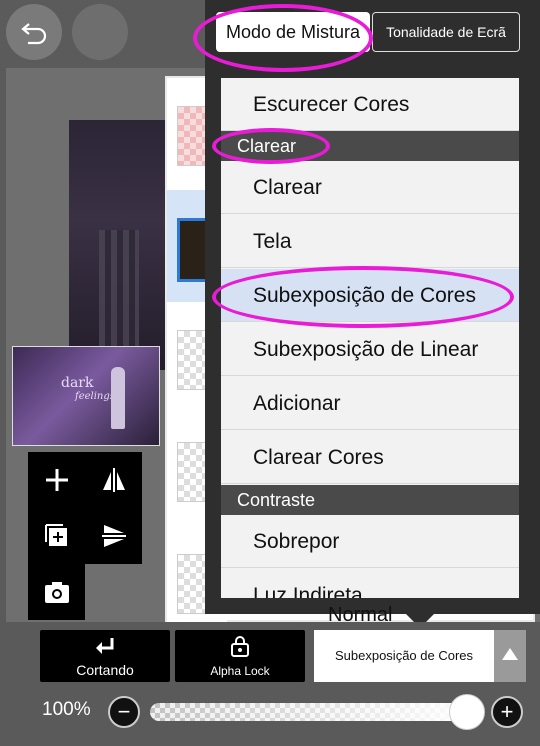 This screenshot has width=540, height=746. What do you see at coordinates (467, 712) in the screenshot?
I see `opacity-slider-handle` at bounding box center [467, 712].